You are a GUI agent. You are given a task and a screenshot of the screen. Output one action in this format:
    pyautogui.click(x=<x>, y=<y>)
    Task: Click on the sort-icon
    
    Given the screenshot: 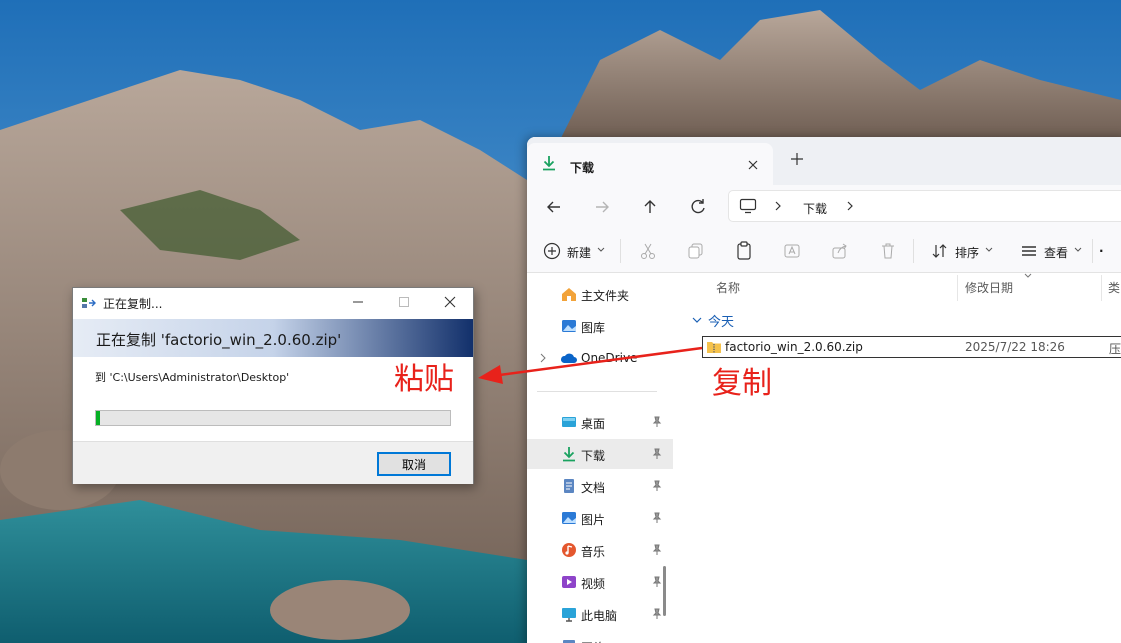 What is the action you would take?
    pyautogui.click(x=940, y=251)
    